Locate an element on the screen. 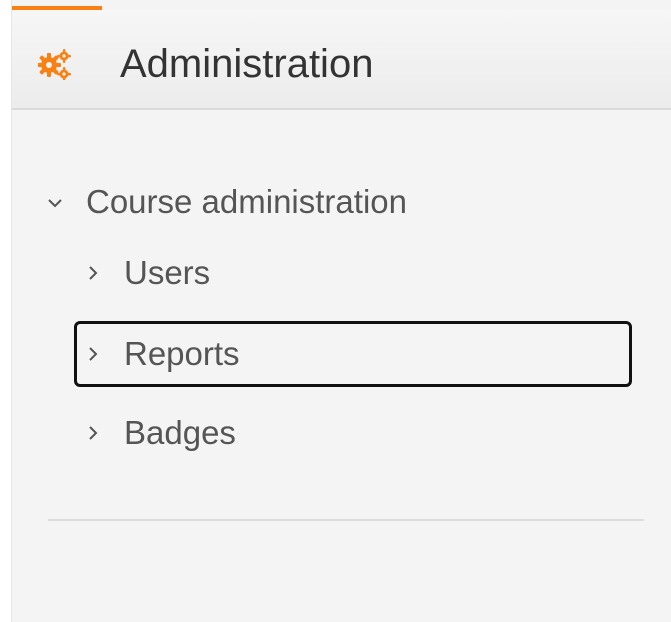  tree-item-reports: Reports is located at coordinates (365, 354).